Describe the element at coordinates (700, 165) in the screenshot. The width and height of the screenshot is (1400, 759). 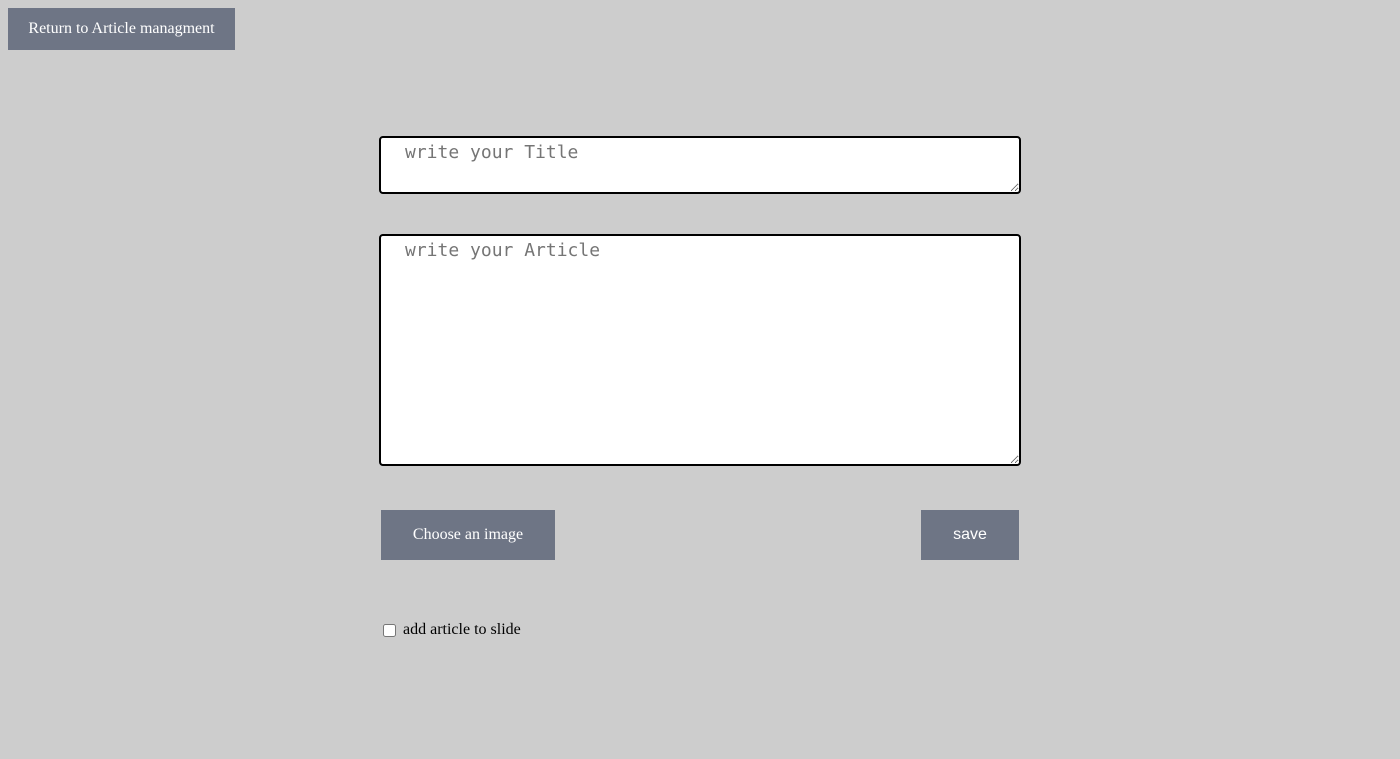
I see `title-input` at that location.